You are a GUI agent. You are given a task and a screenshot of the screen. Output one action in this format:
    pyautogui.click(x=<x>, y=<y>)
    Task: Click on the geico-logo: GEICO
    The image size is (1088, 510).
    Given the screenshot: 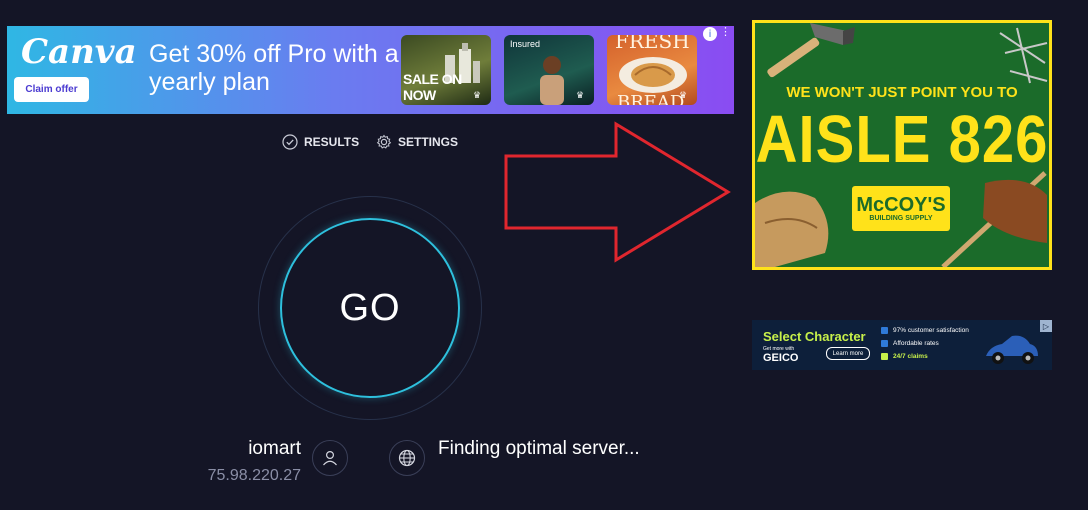 What is the action you would take?
    pyautogui.click(x=781, y=358)
    